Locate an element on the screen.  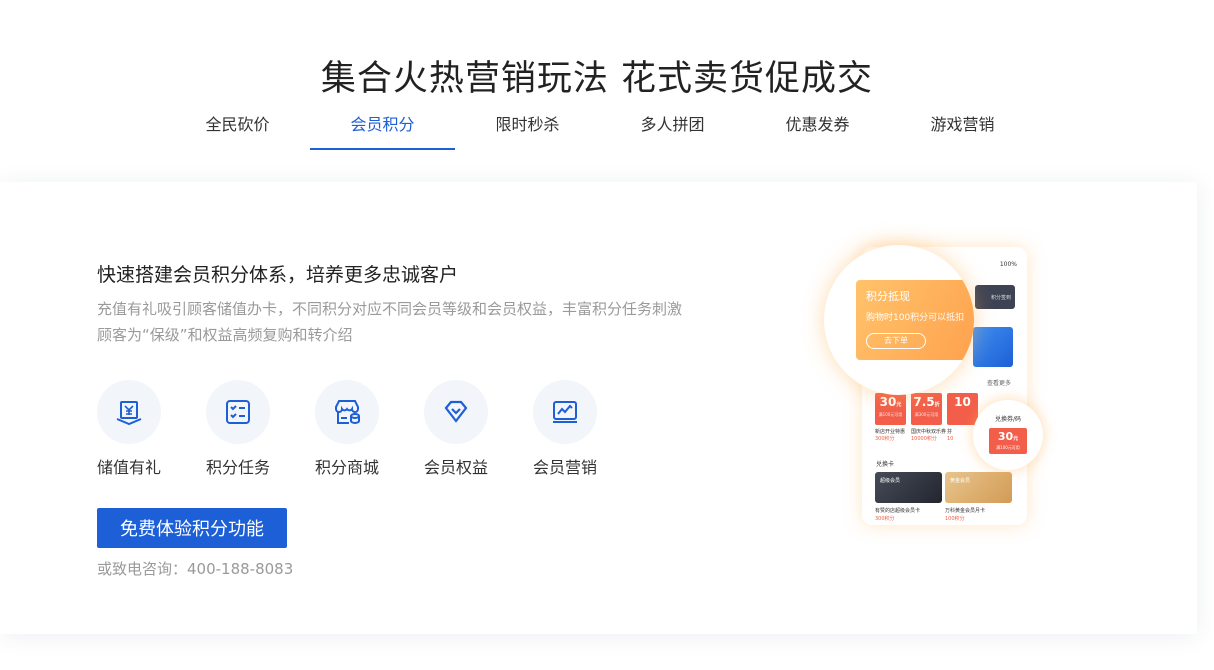
exchange-bubble-coupon: 30元 满100元可用 is located at coordinates (1008, 441).